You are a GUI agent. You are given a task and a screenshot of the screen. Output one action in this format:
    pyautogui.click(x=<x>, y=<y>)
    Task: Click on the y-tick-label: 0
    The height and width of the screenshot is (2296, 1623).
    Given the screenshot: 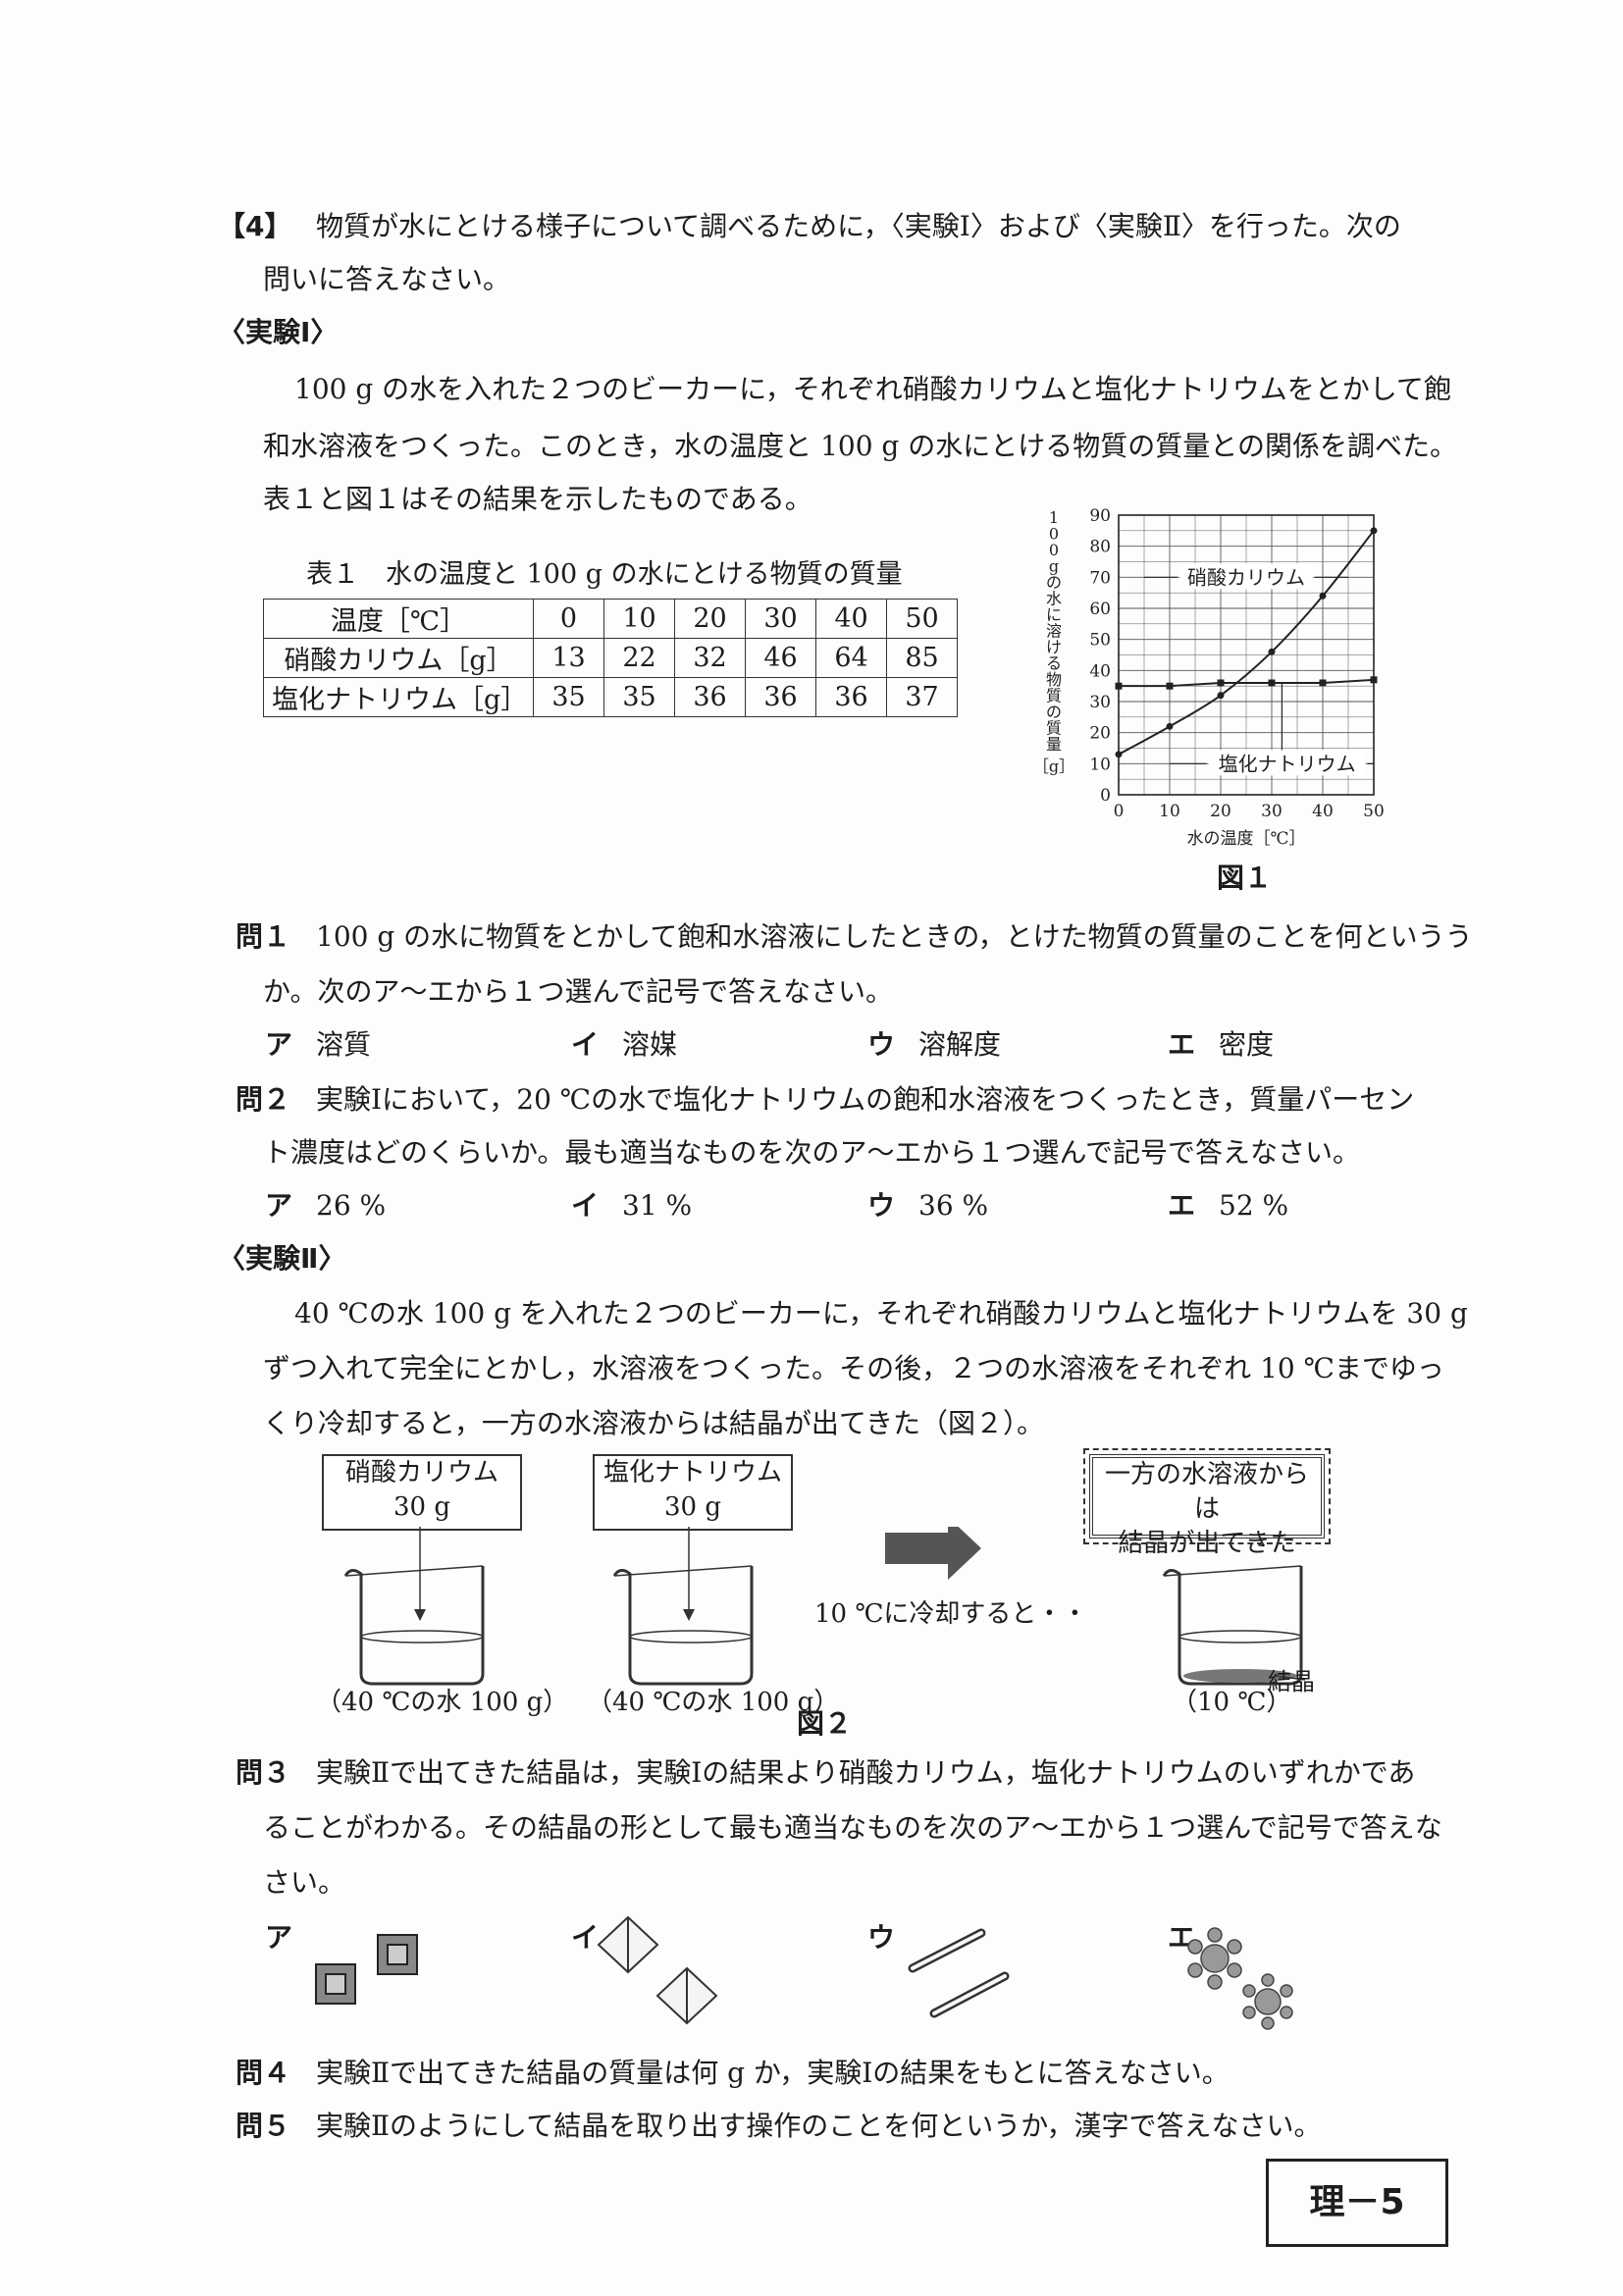 What is the action you would take?
    pyautogui.click(x=1105, y=796)
    